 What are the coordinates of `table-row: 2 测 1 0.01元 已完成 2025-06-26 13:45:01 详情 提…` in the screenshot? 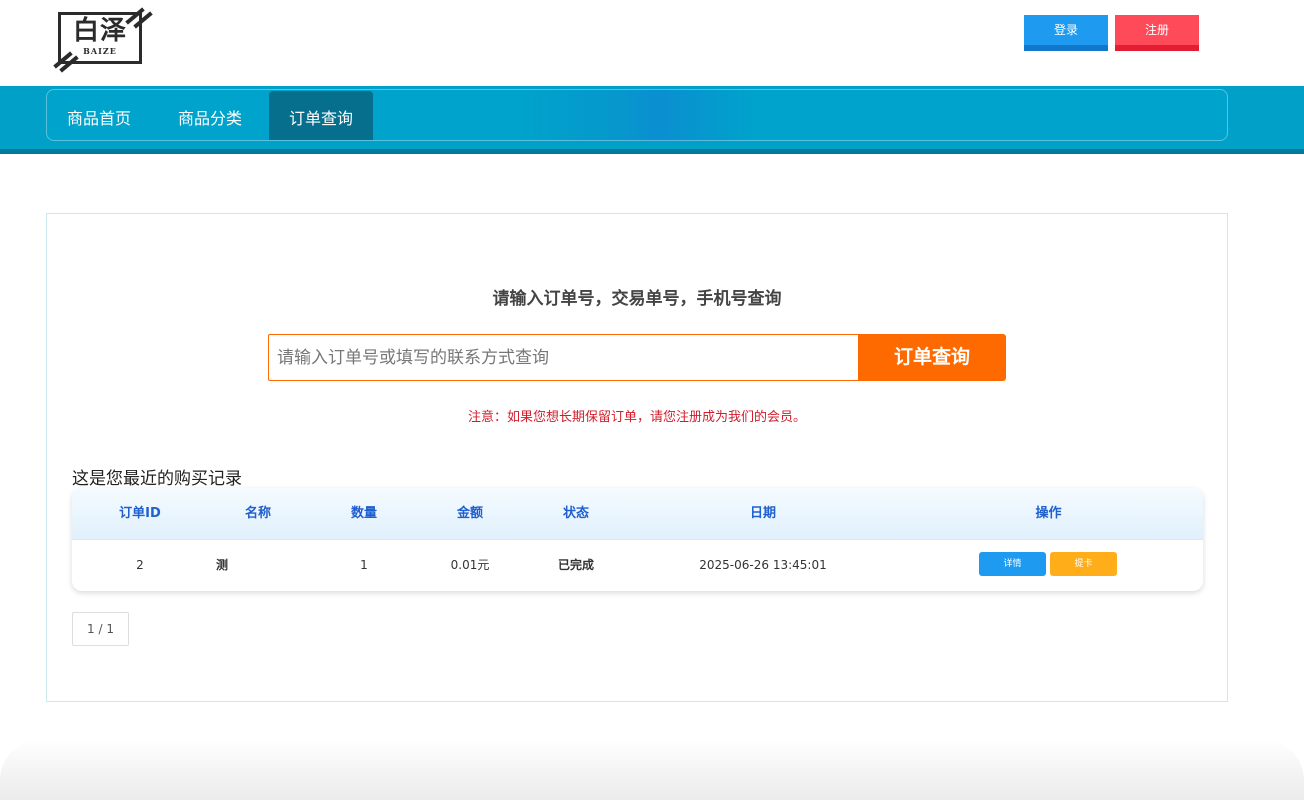 It's located at (637, 565).